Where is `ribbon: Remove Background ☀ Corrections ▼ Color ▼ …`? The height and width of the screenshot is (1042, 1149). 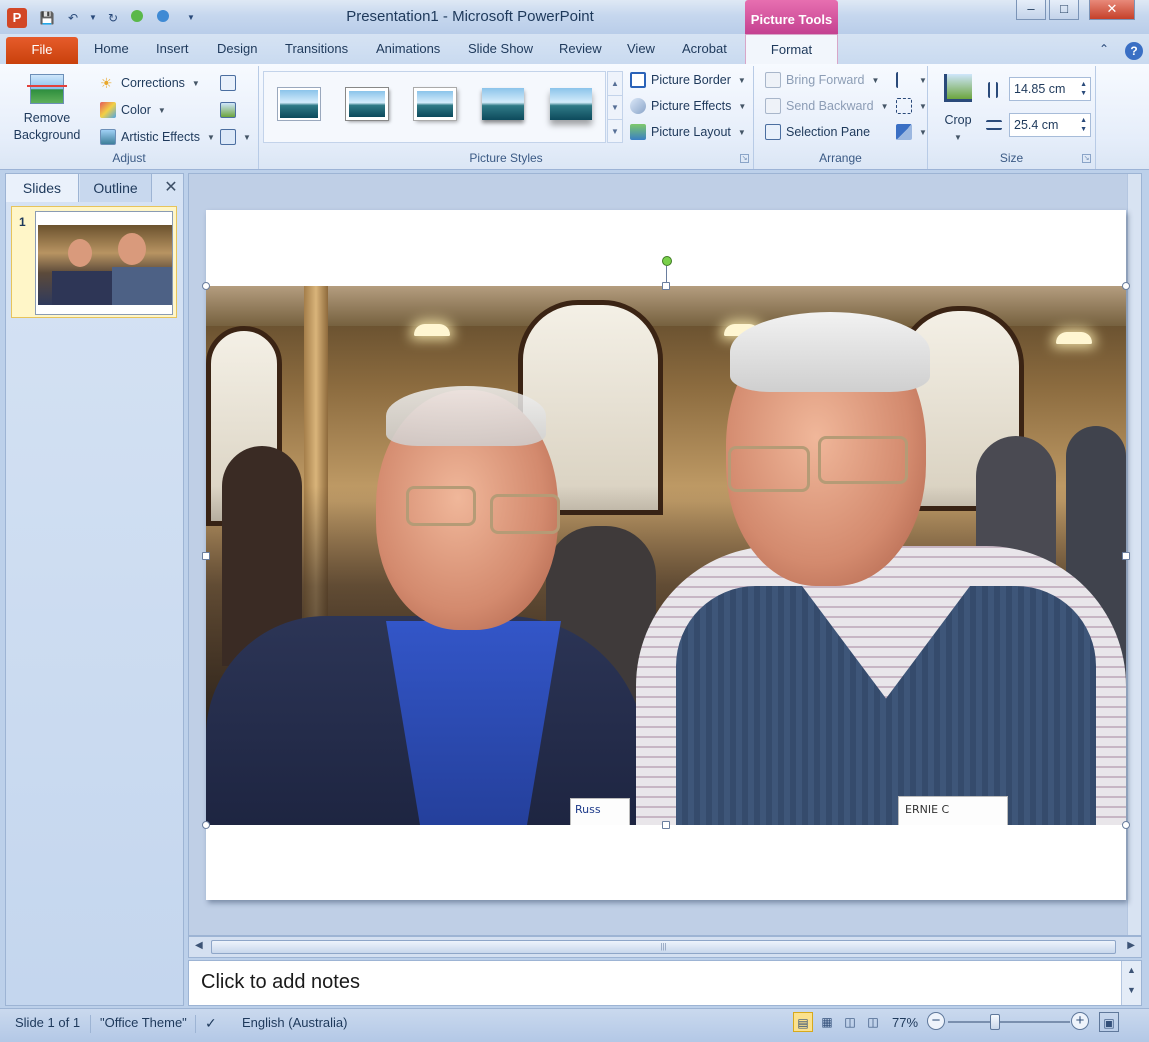 ribbon: Remove Background ☀ Corrections ▼ Color ▼ … is located at coordinates (574, 117).